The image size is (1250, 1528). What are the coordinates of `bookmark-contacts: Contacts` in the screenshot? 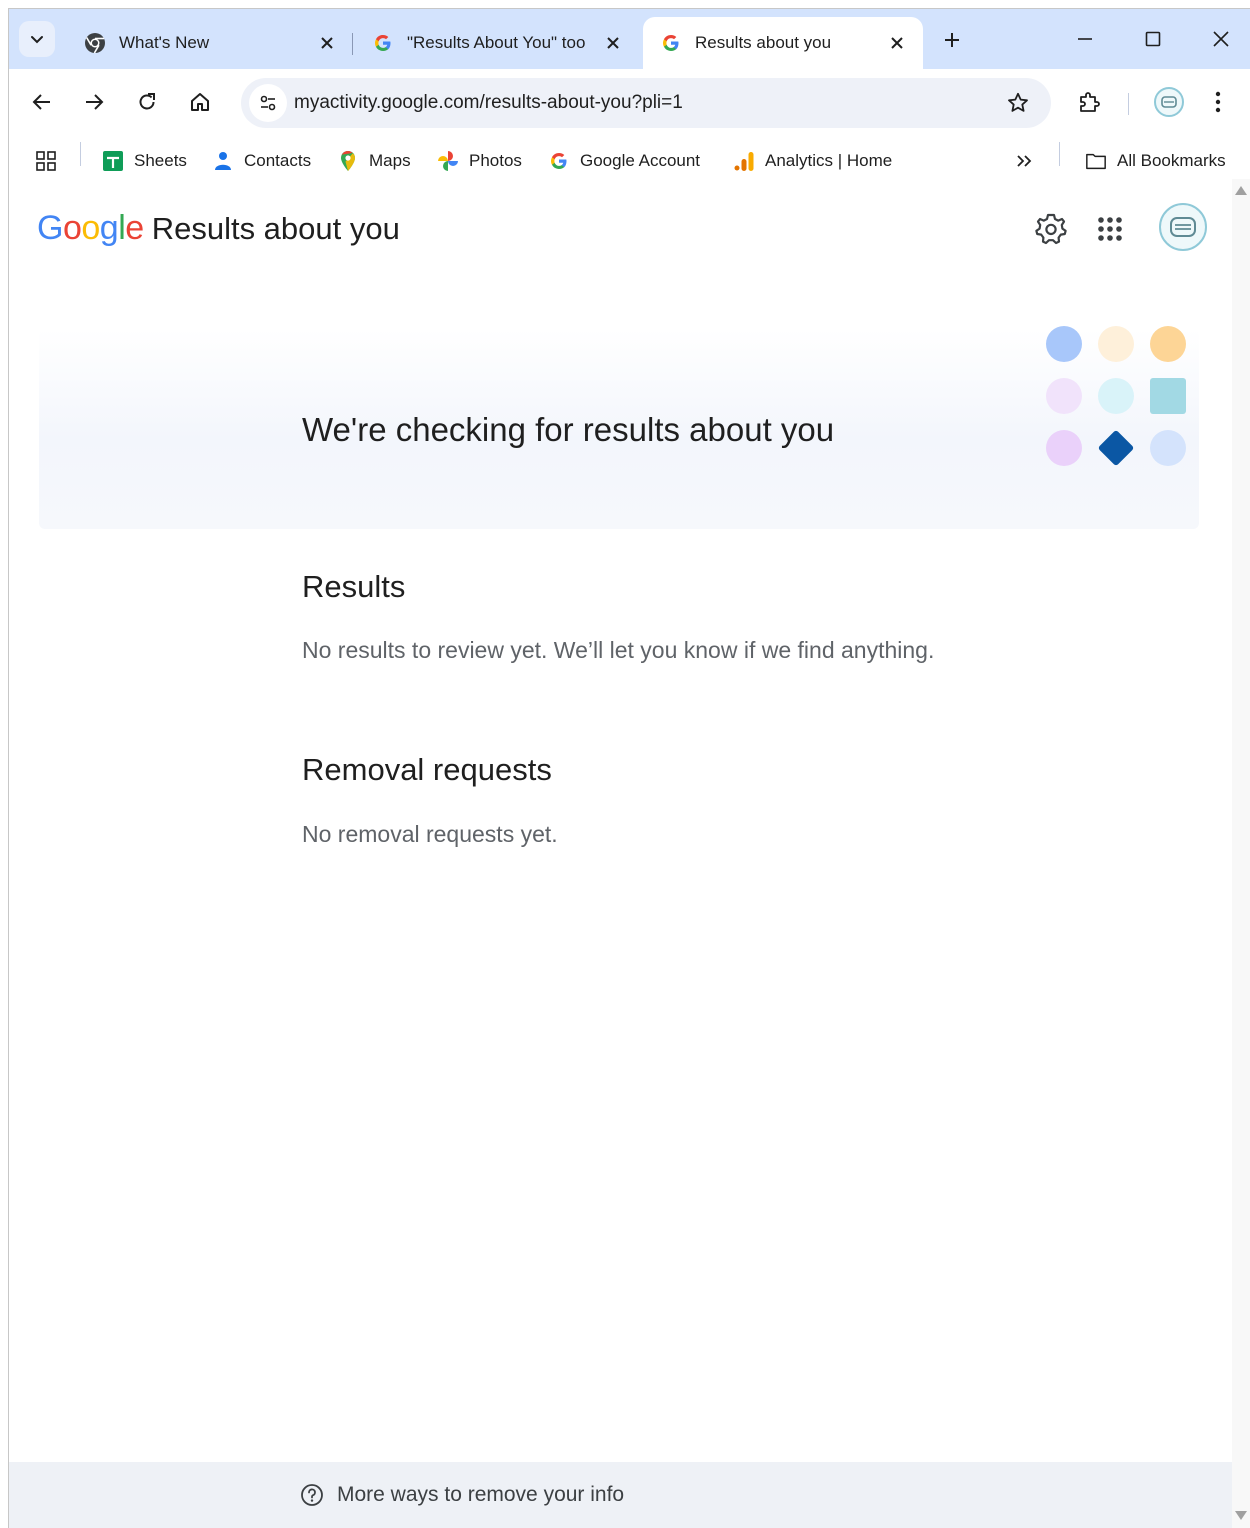 It's located at (261, 161).